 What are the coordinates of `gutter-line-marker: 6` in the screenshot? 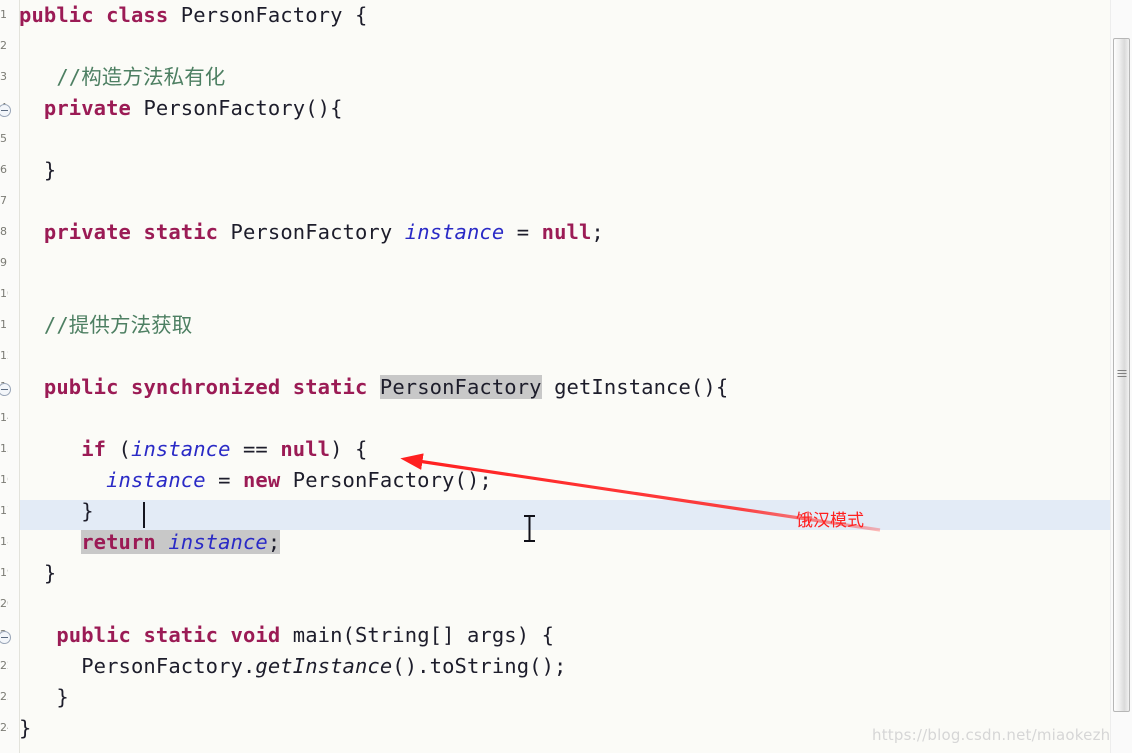 It's located at (3, 169).